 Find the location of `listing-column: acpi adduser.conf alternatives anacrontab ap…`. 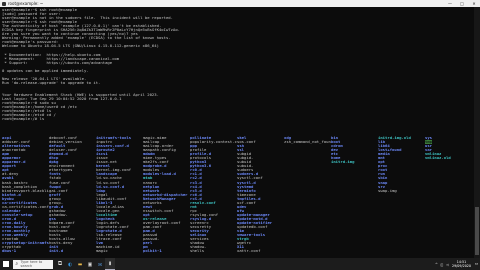

listing-column: acpi adduser.conf alternatives anacrontab ap… is located at coordinates (25, 196).